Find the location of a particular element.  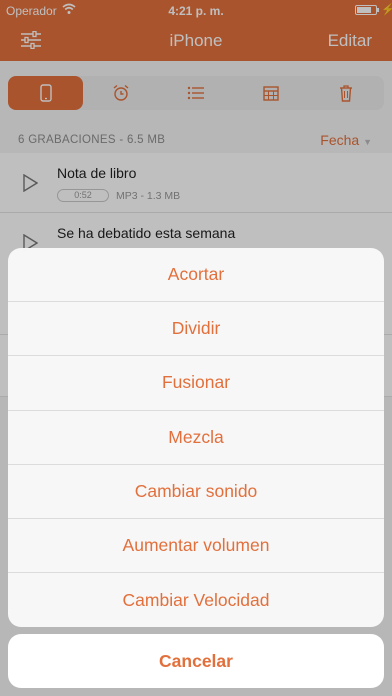

action-increase-volume: Aumentar volumen is located at coordinates (196, 546).